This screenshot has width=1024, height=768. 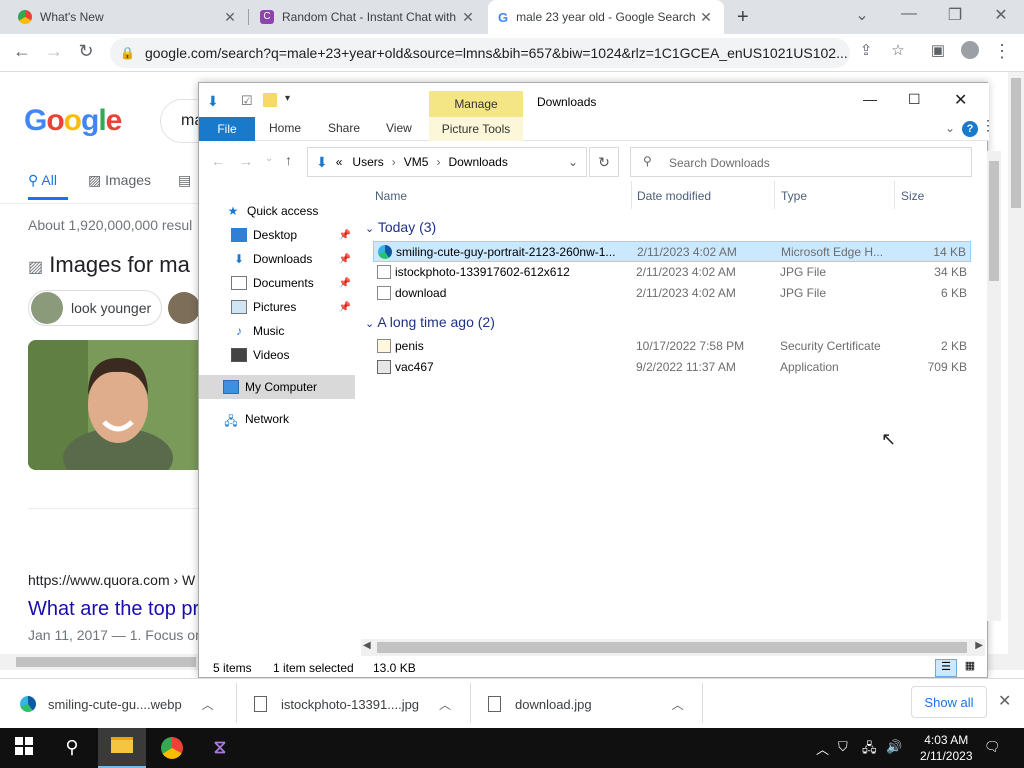 I want to click on restore-icon: ❐, so click(x=955, y=15).